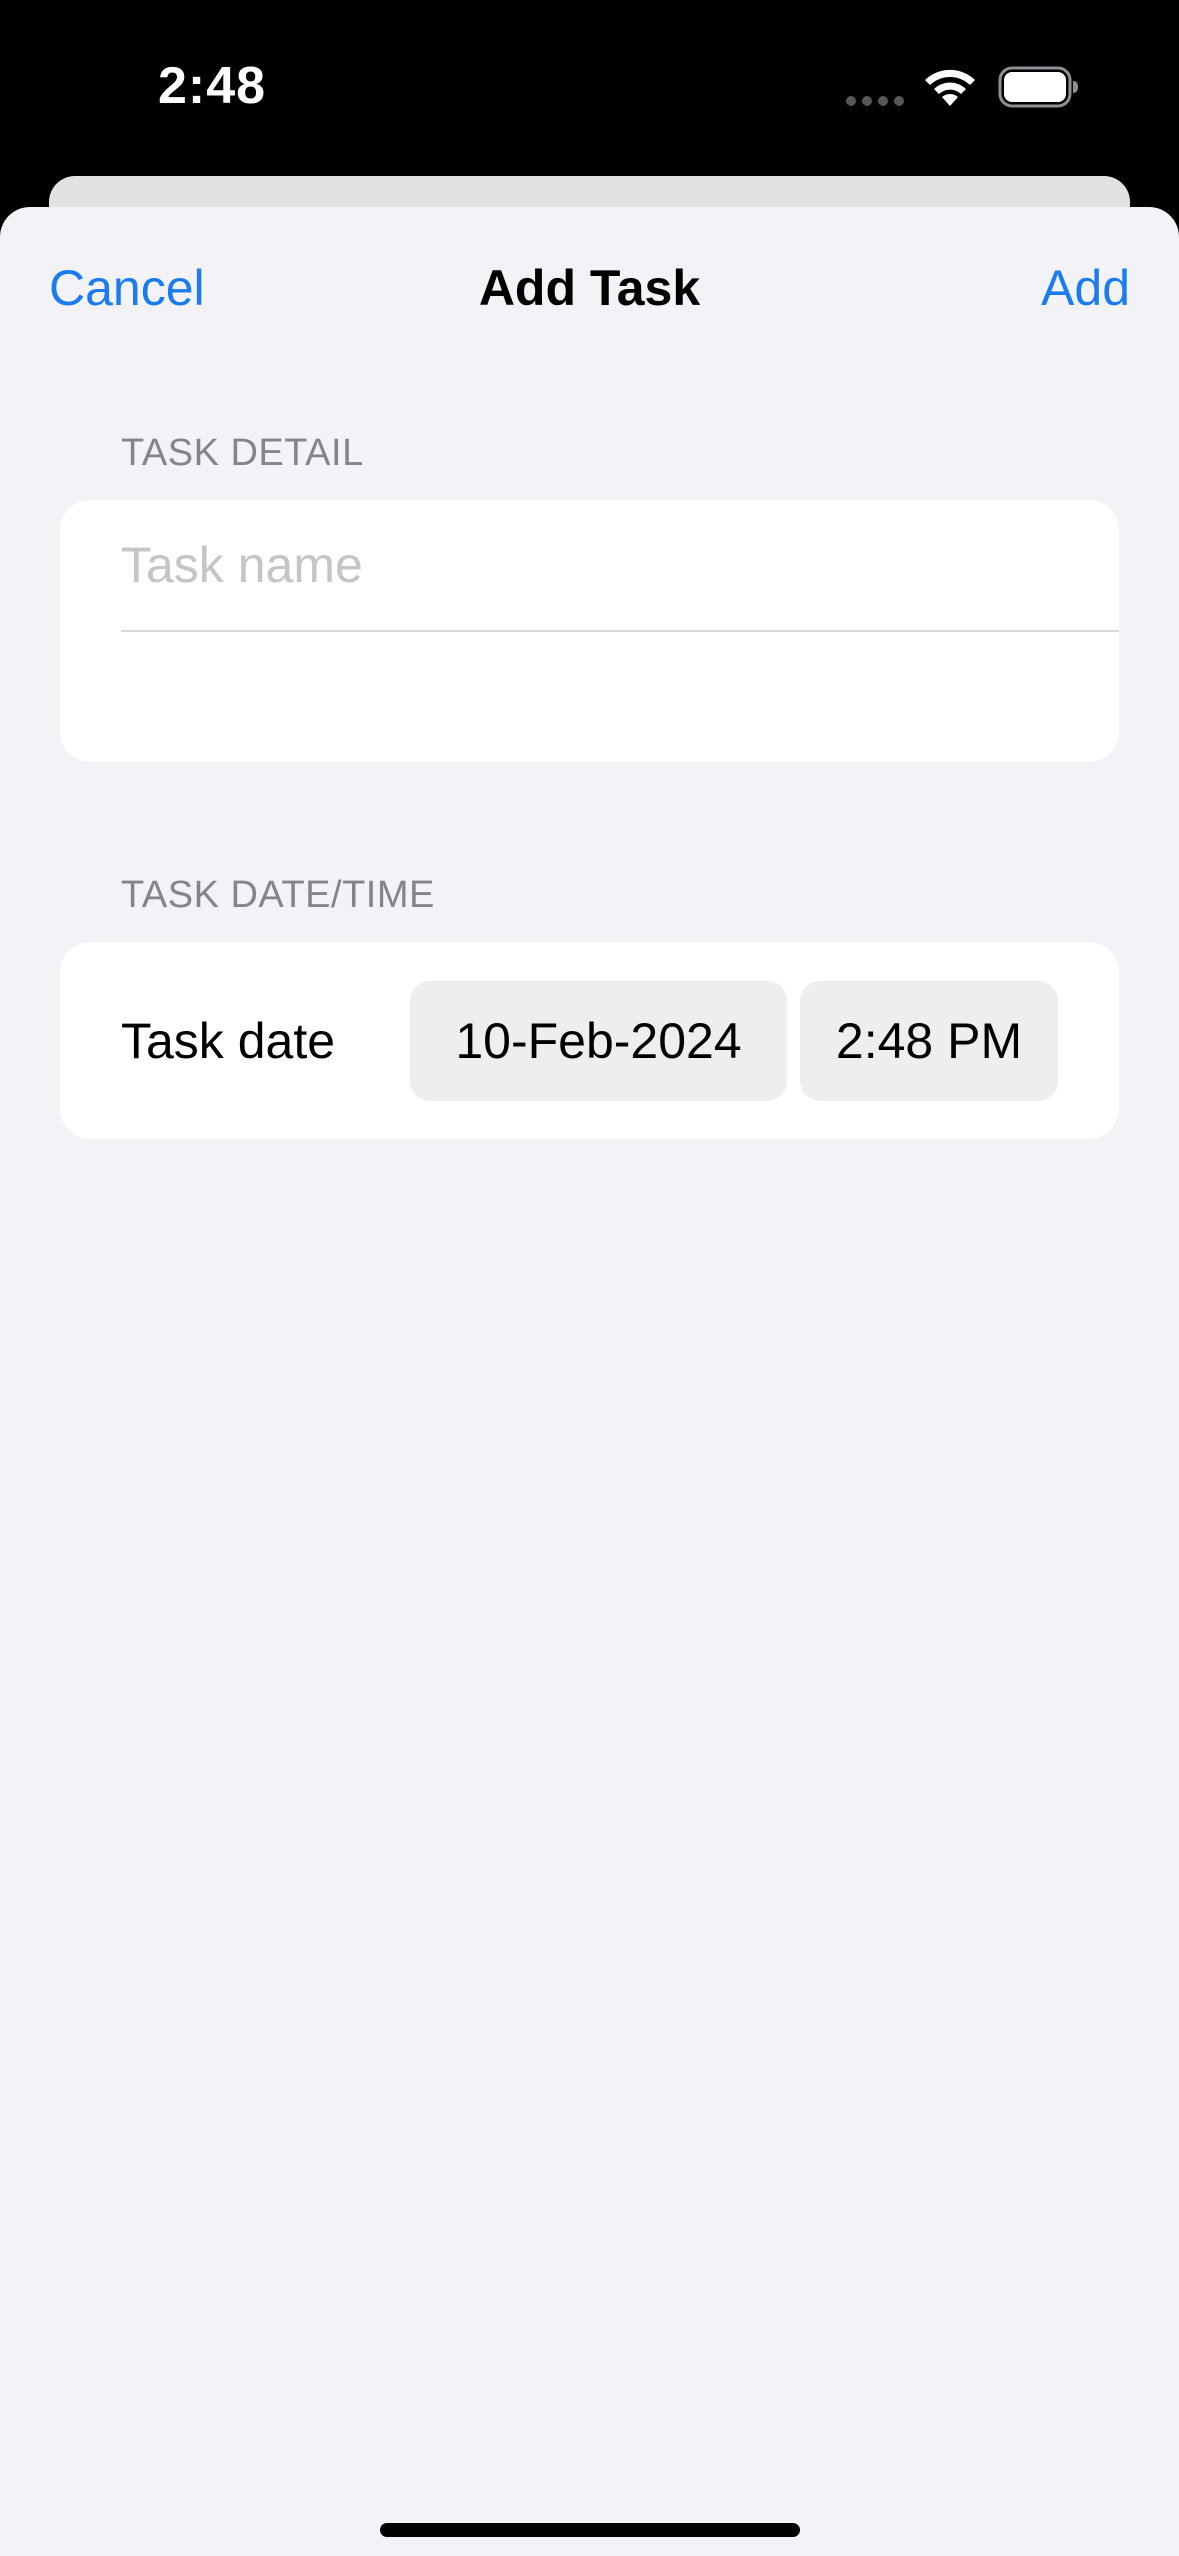  I want to click on cellular-signal-icon, so click(875, 101).